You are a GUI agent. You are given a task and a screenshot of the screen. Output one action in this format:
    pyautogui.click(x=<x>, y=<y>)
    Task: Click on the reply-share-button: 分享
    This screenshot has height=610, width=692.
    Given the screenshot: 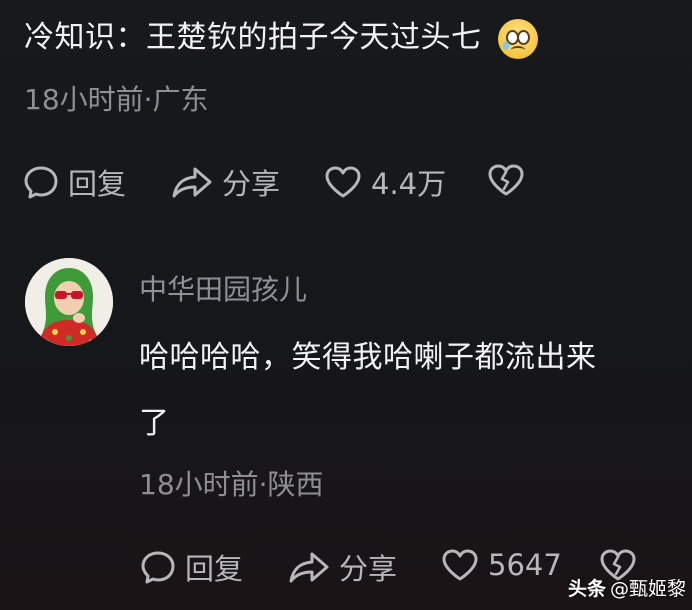 What is the action you would take?
    pyautogui.click(x=342, y=567)
    